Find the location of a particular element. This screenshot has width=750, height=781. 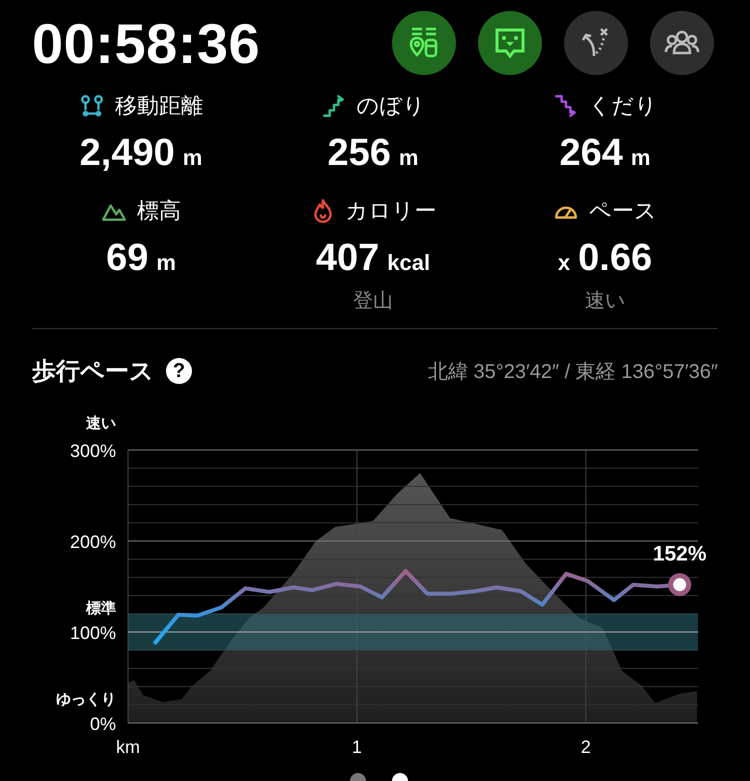

coordinates-text: 北緯 35°23′42″ / 東経 136°57′36″ is located at coordinates (573, 372).